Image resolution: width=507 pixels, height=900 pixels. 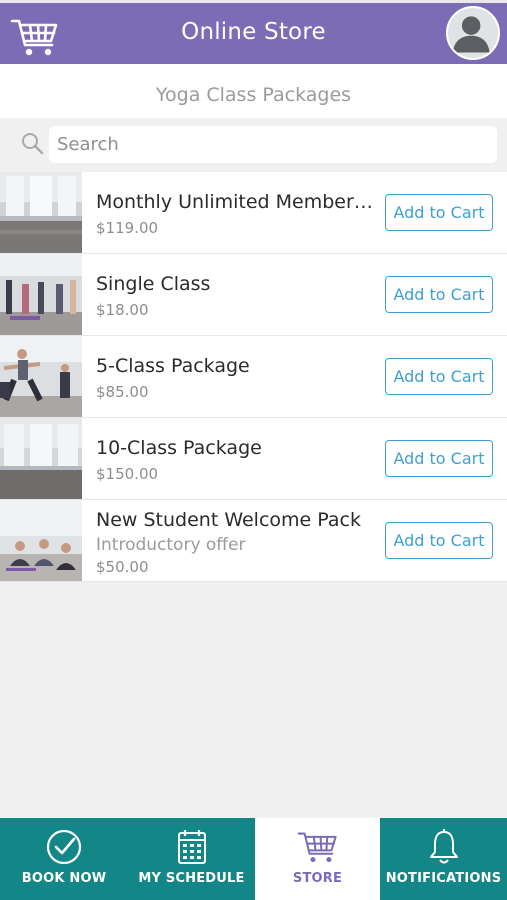 I want to click on list-item: 10-Class Package $150.00 Add to Cart, so click(x=253, y=459).